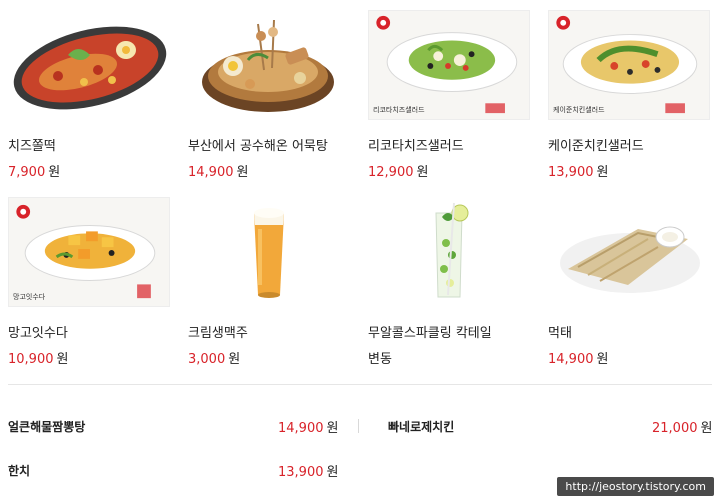 The width and height of the screenshot is (720, 502). Describe the element at coordinates (430, 333) in the screenshot. I see `menu-name: 무알콜스파클링 칵테일` at that location.